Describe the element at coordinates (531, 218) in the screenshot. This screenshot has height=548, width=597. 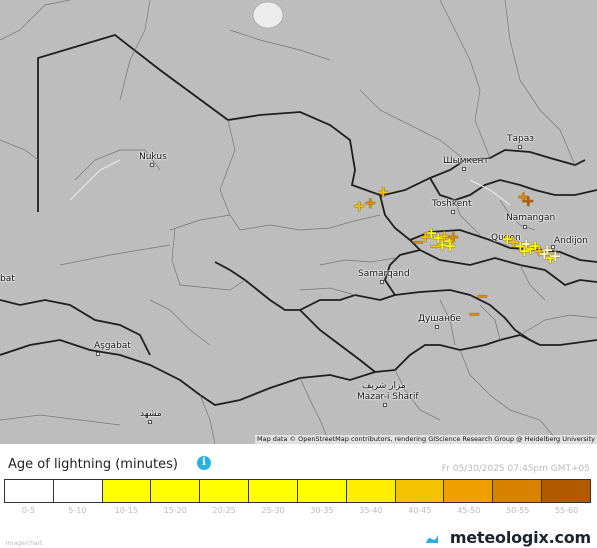
I see `city-label: Namangan` at that location.